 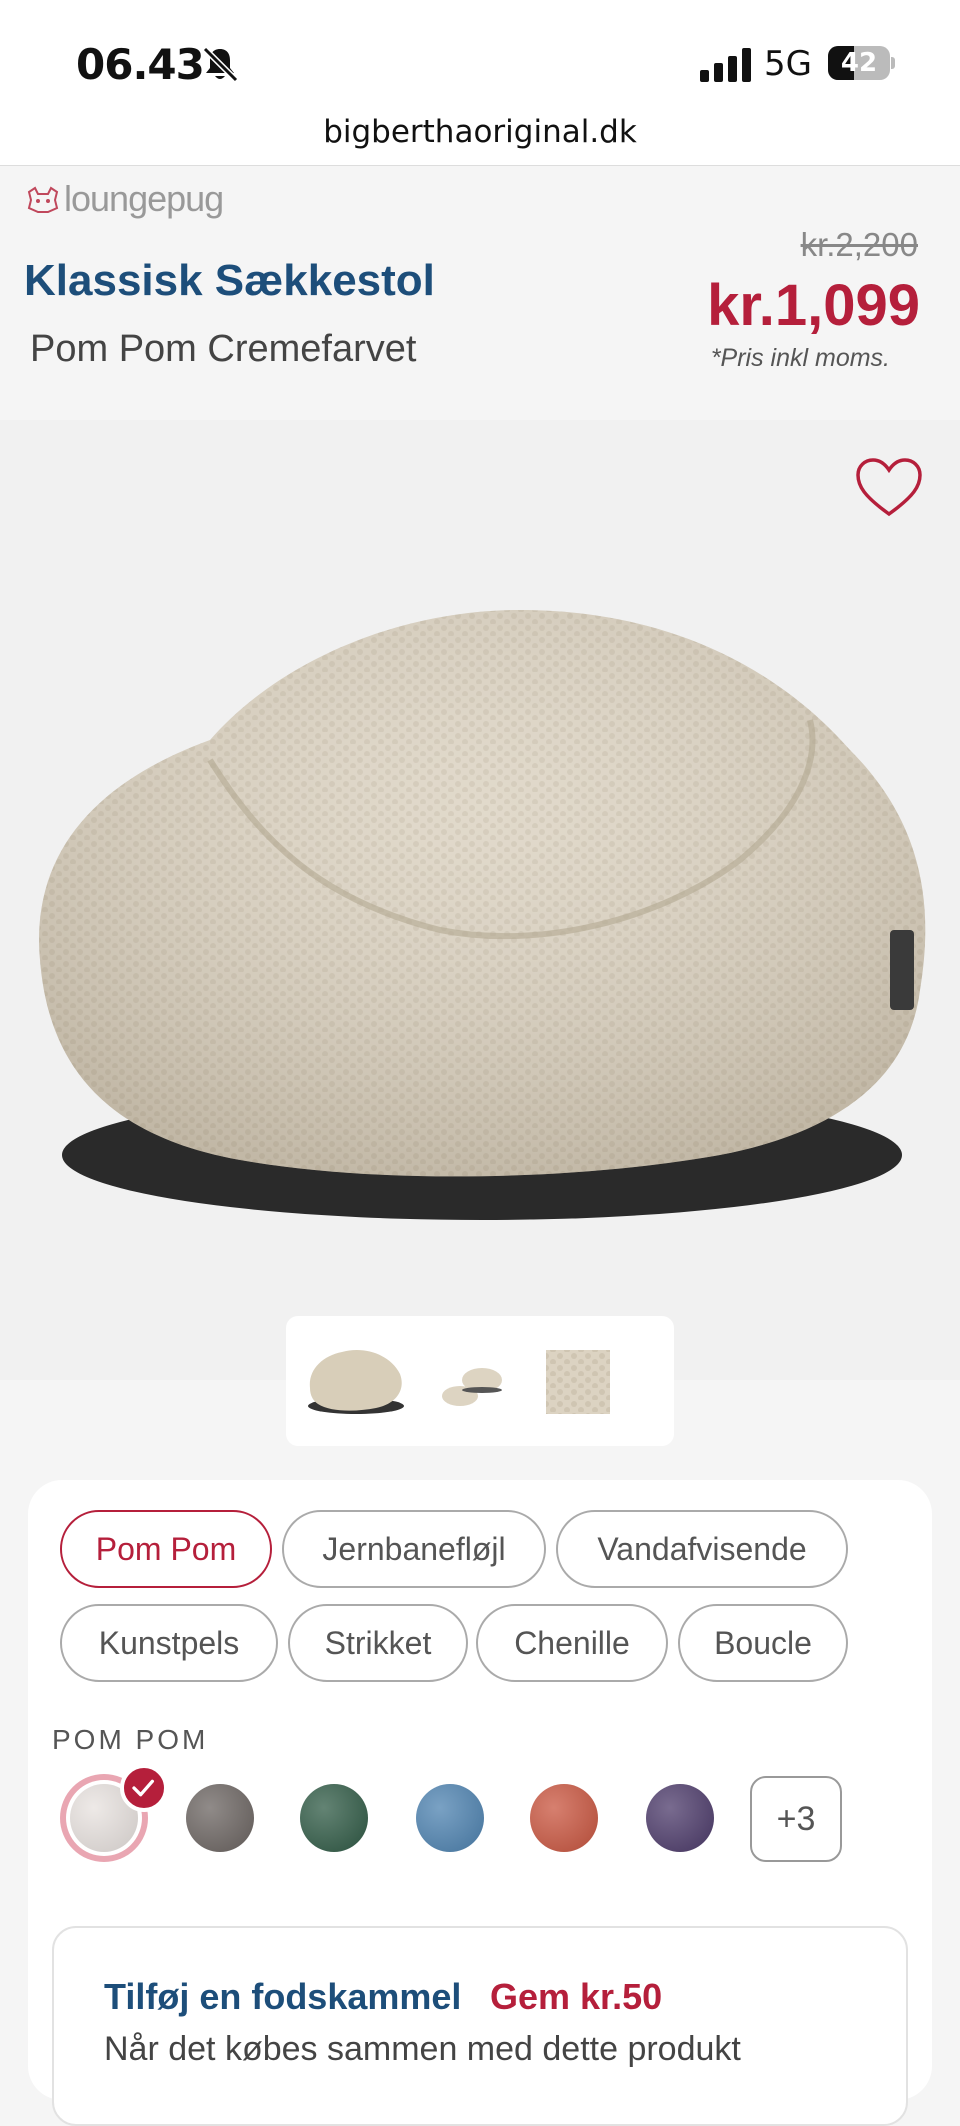 What do you see at coordinates (169, 1643) in the screenshot?
I see `fabric-chip-kunstpels: Kunstpels` at bounding box center [169, 1643].